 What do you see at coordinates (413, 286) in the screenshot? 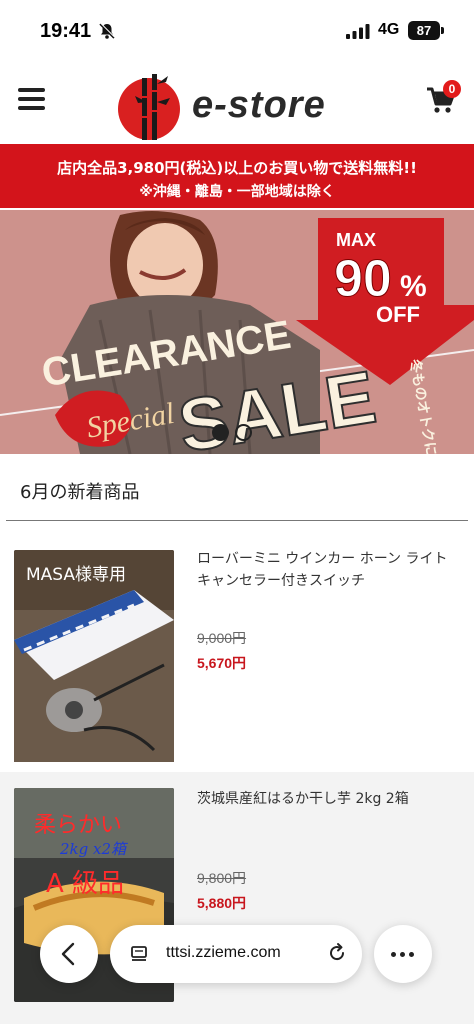
I see `hero-percent-sign: %` at bounding box center [413, 286].